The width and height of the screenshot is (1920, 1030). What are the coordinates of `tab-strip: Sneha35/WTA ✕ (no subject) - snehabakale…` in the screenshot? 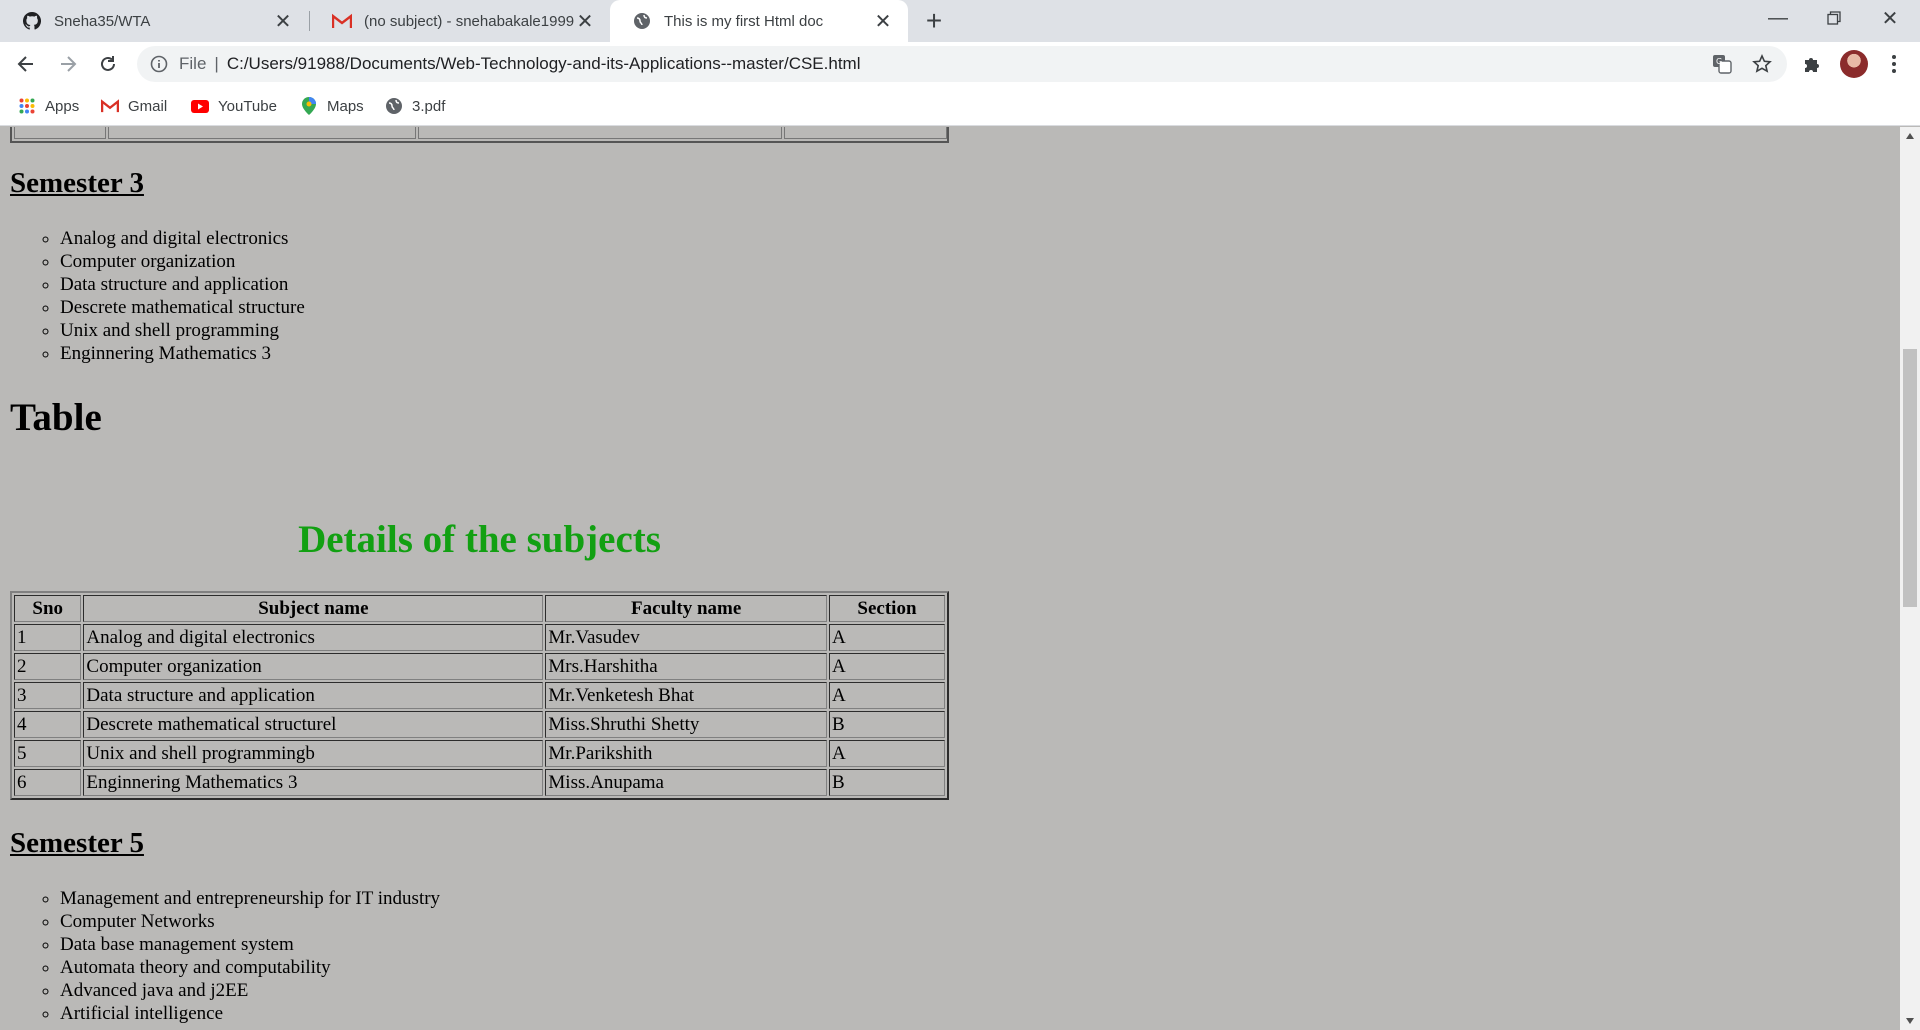 It's located at (960, 21).